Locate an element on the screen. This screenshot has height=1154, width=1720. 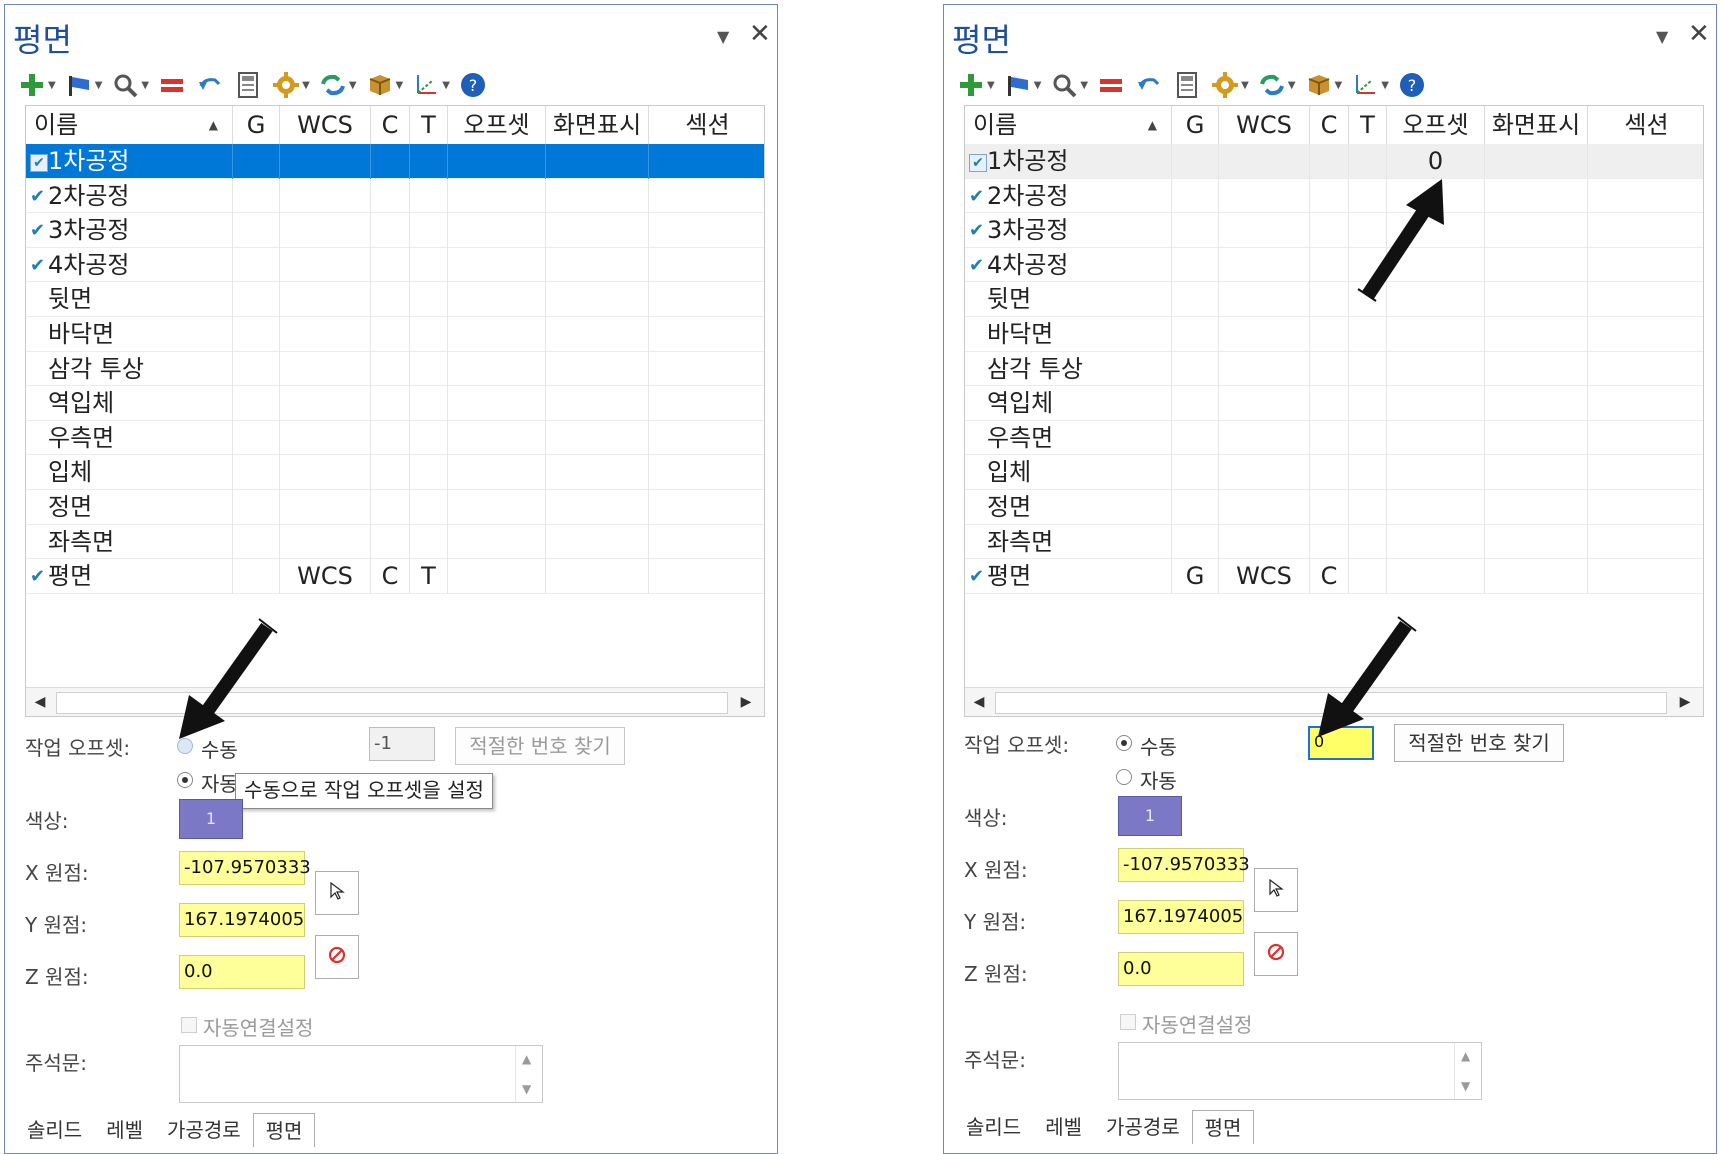
box-button: ▼ is located at coordinates (1323, 85).